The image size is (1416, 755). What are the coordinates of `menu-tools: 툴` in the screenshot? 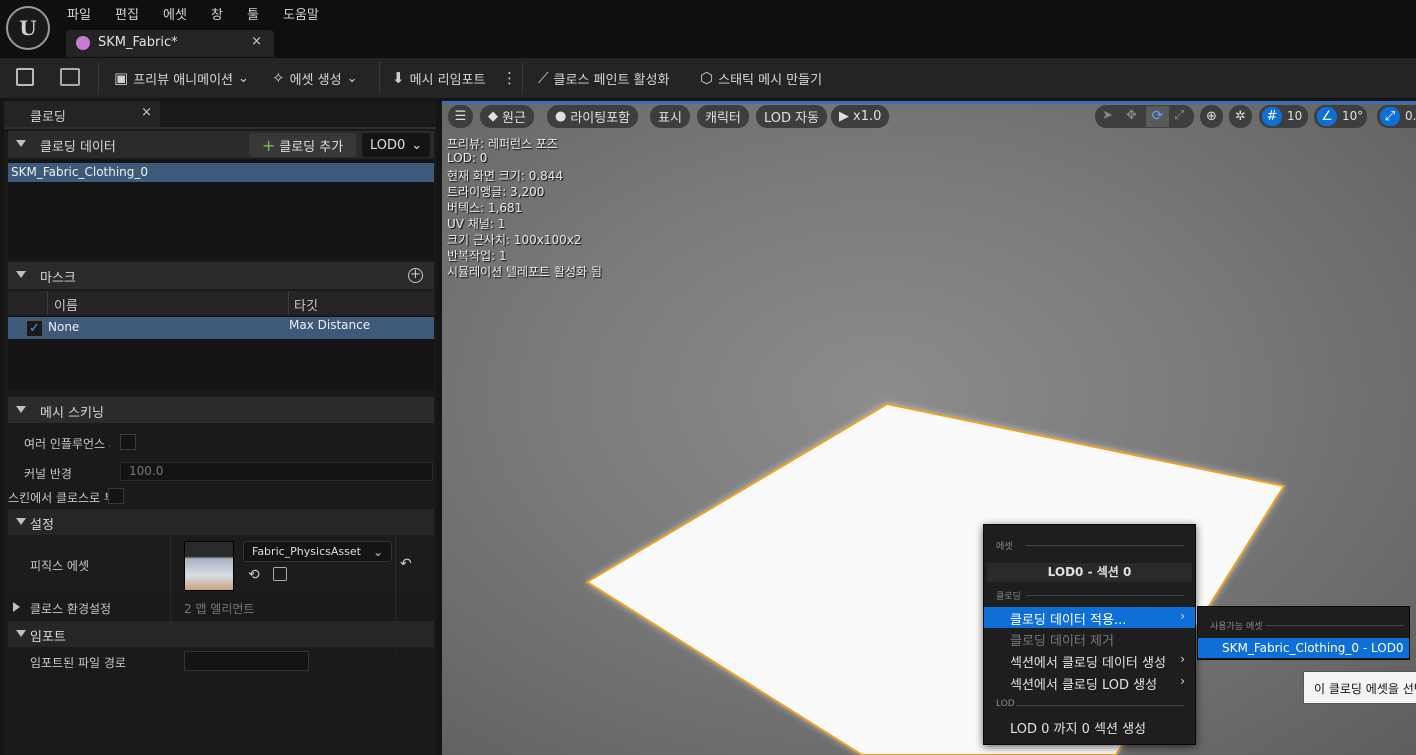 It's located at (253, 13).